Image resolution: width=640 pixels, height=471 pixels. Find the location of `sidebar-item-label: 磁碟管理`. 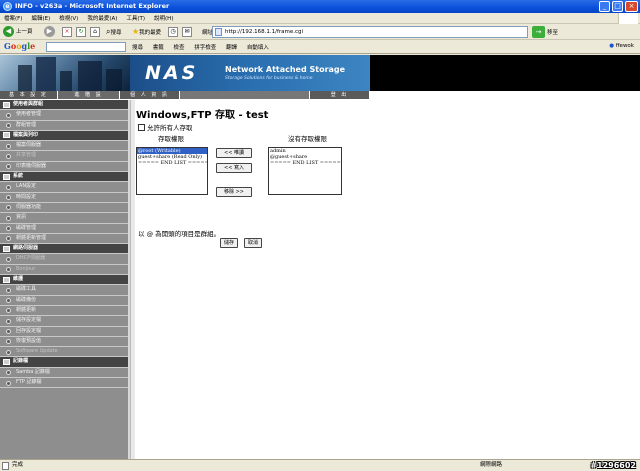

sidebar-item-label: 磁碟管理 is located at coordinates (26, 227).